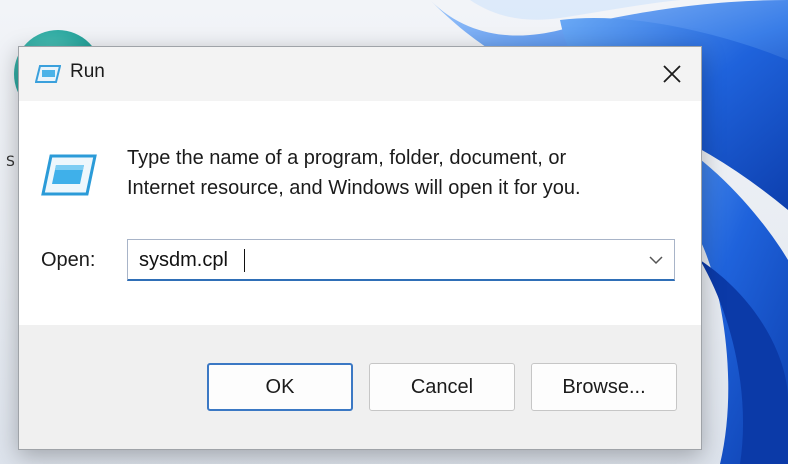 The width and height of the screenshot is (788, 464). What do you see at coordinates (280, 387) in the screenshot?
I see `ok-button: OK` at bounding box center [280, 387].